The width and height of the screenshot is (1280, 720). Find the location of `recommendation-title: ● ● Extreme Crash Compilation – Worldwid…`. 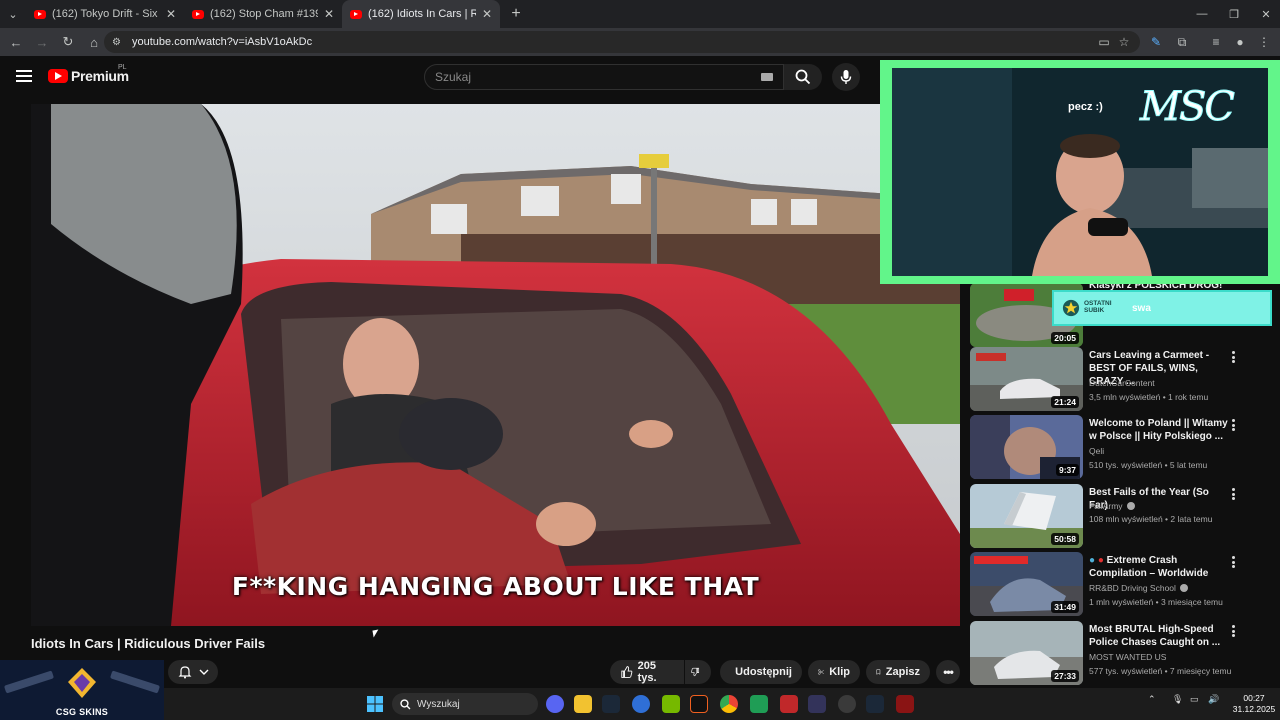

recommendation-title: ● ● Extreme Crash Compilation – Worldwid… is located at coordinates (1159, 567).